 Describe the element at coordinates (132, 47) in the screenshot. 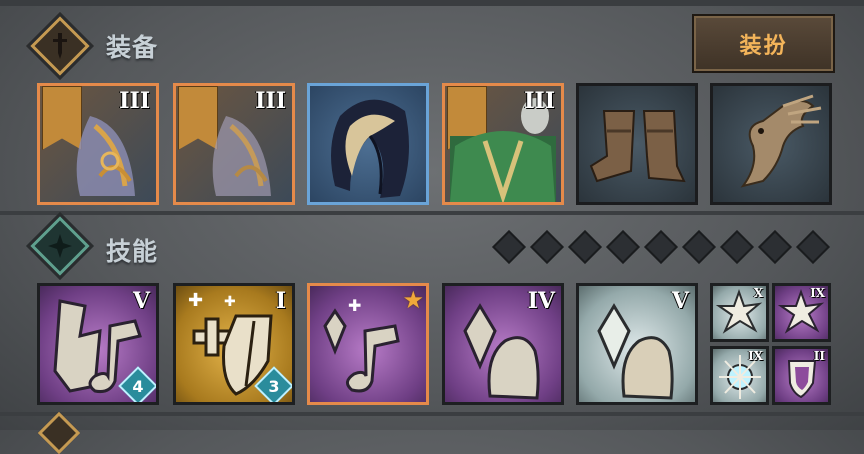

I see `equipment-title: 装备` at that location.